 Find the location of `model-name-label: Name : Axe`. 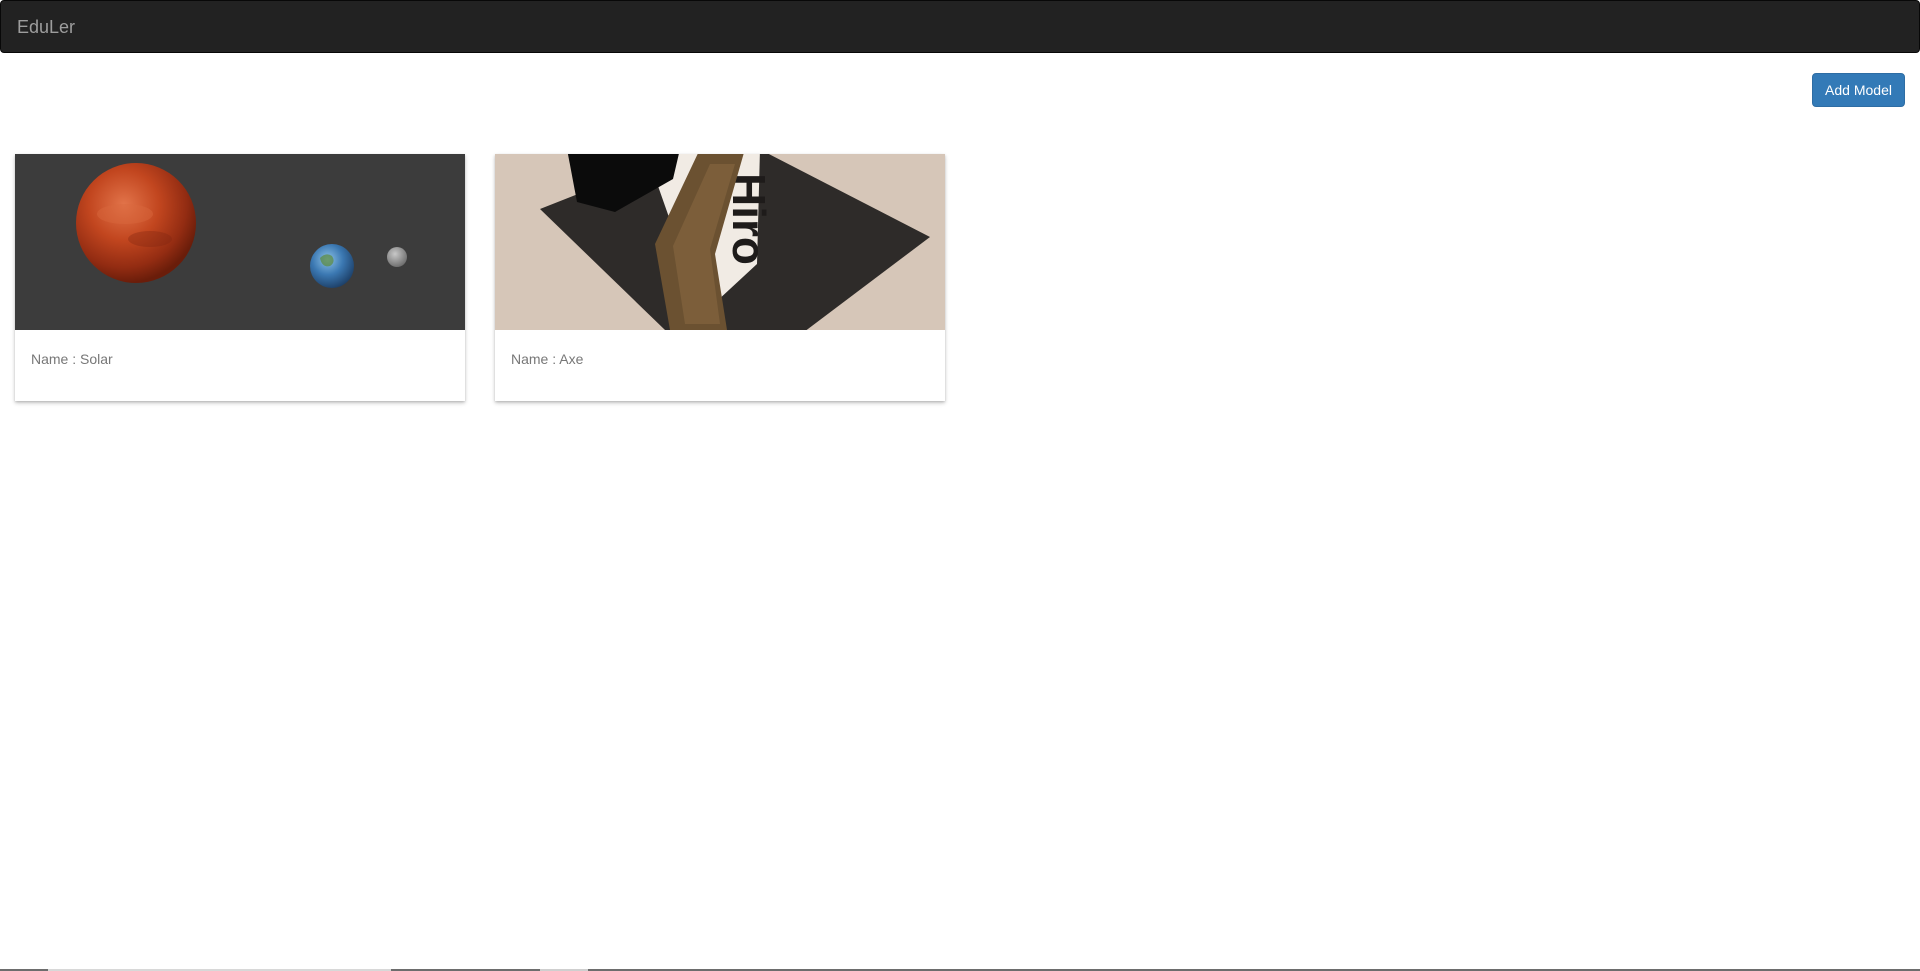

model-name-label: Name : Axe is located at coordinates (547, 359).